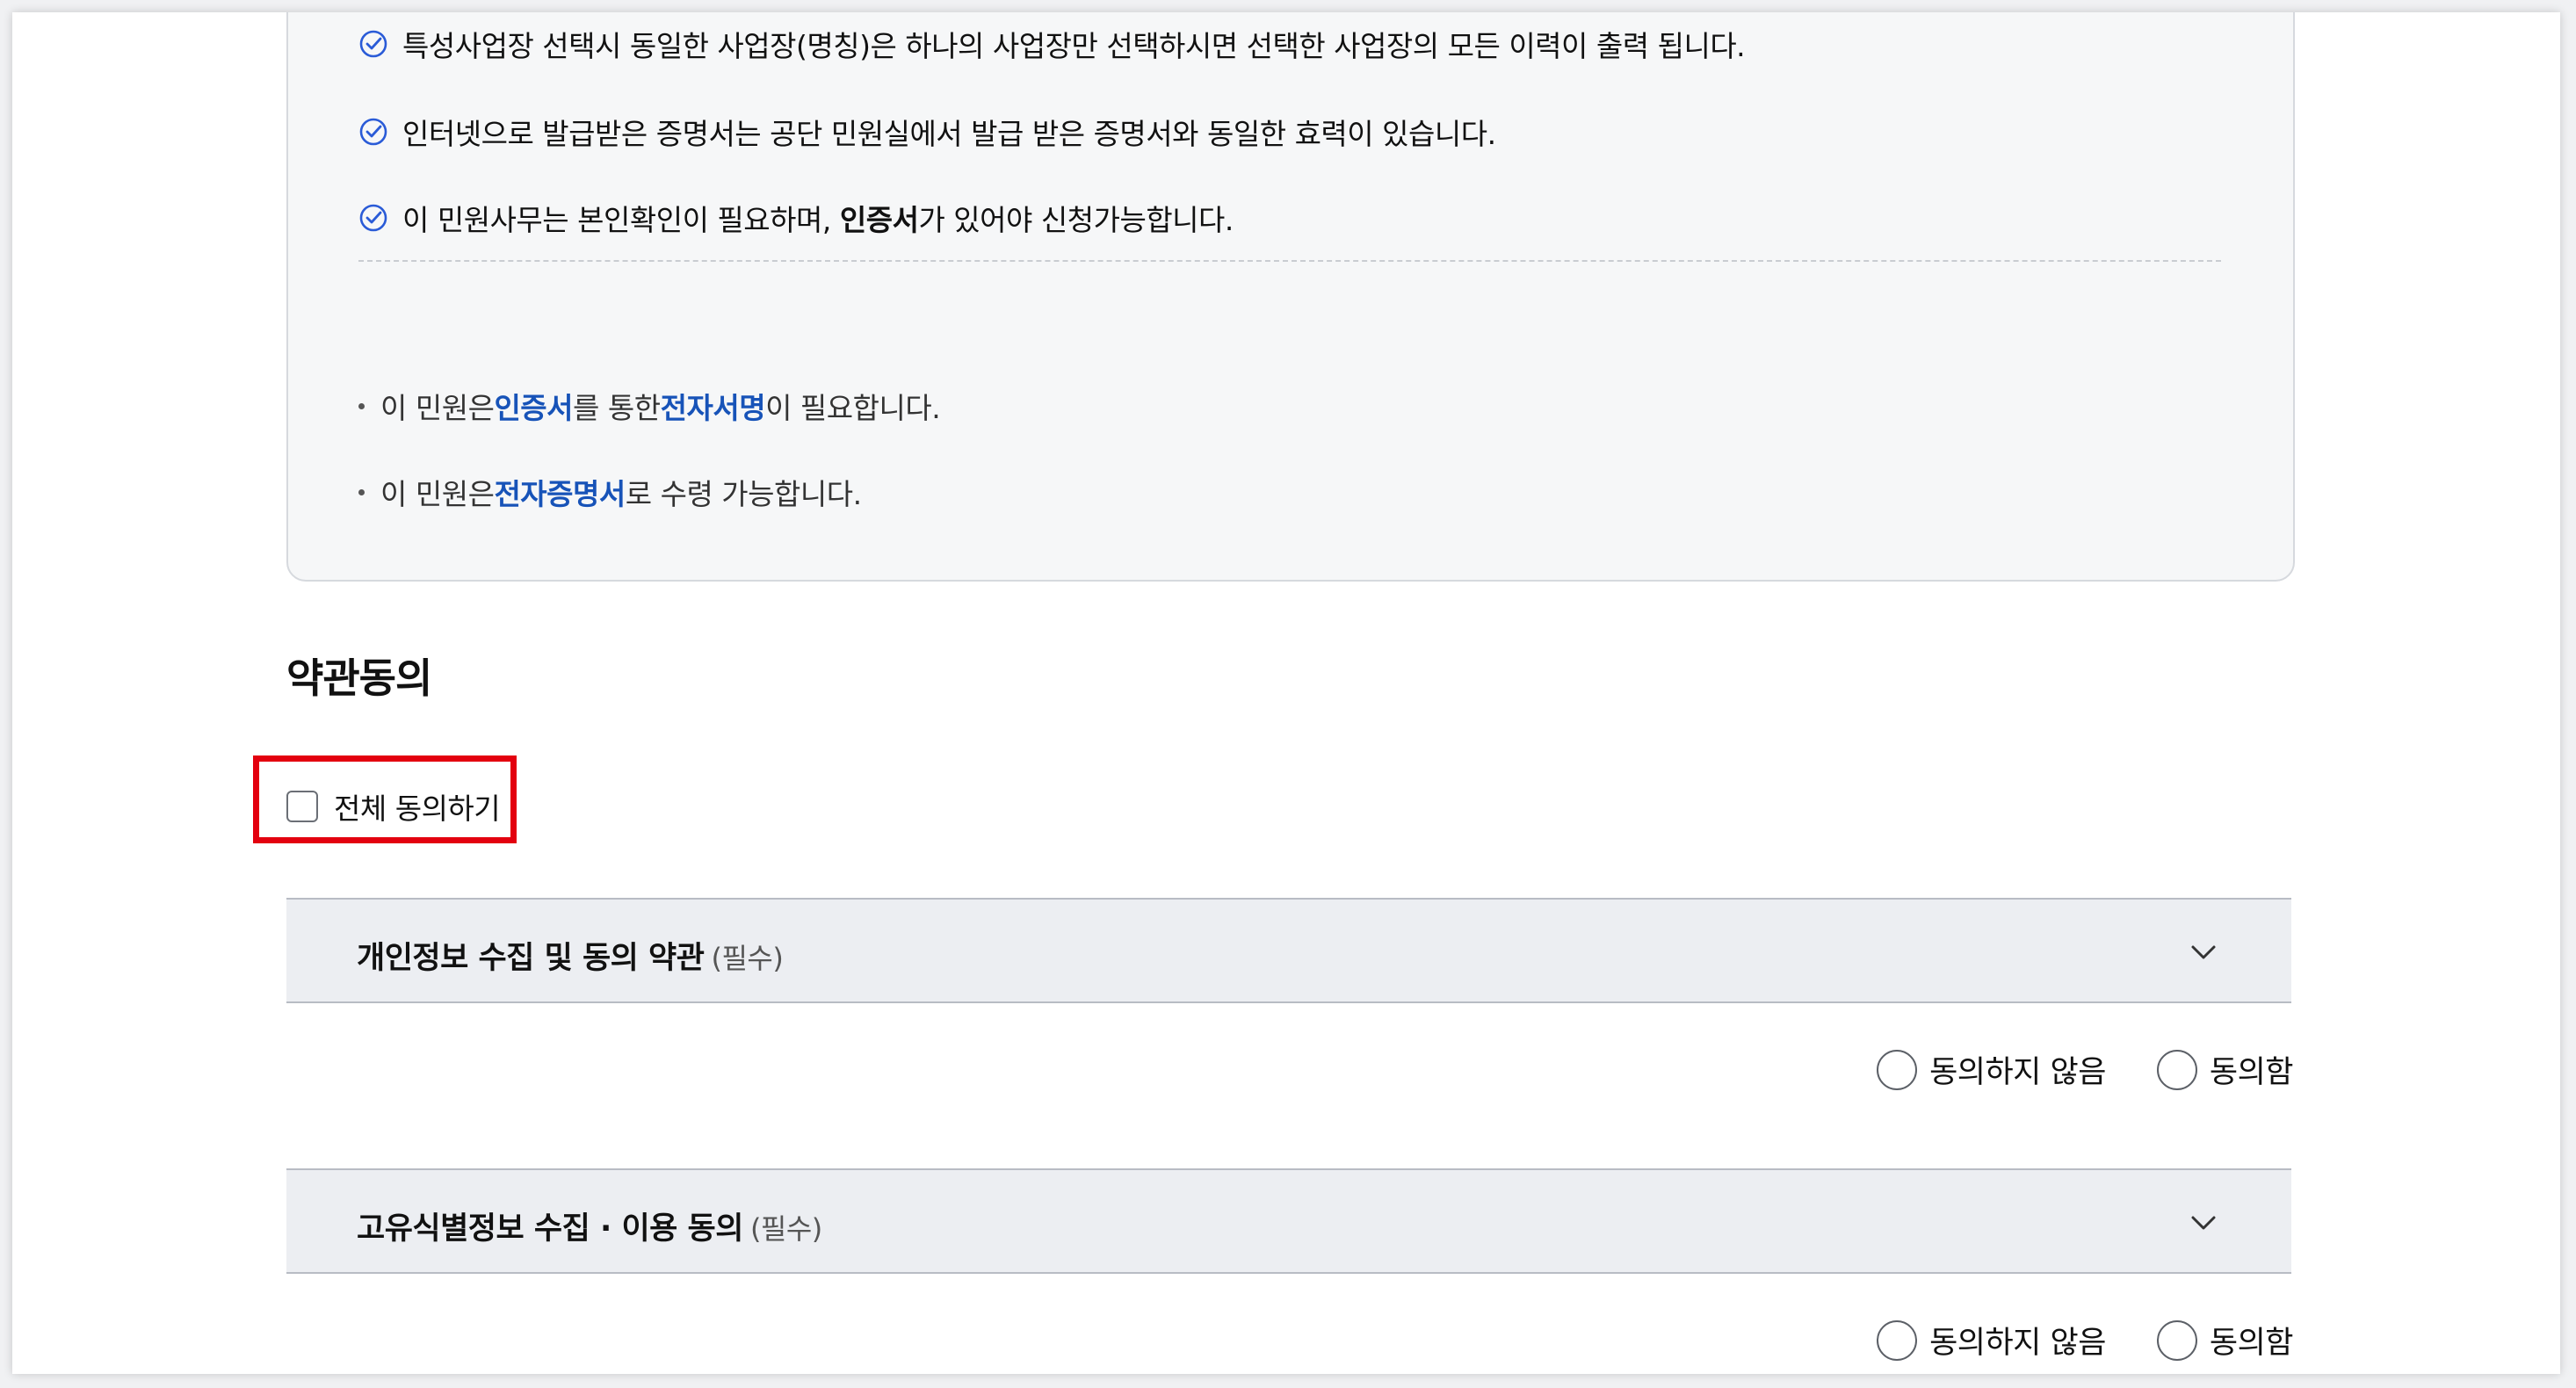 The height and width of the screenshot is (1388, 2576). I want to click on notice-text-part: 가 있어야 신청가능합니다., so click(1076, 220).